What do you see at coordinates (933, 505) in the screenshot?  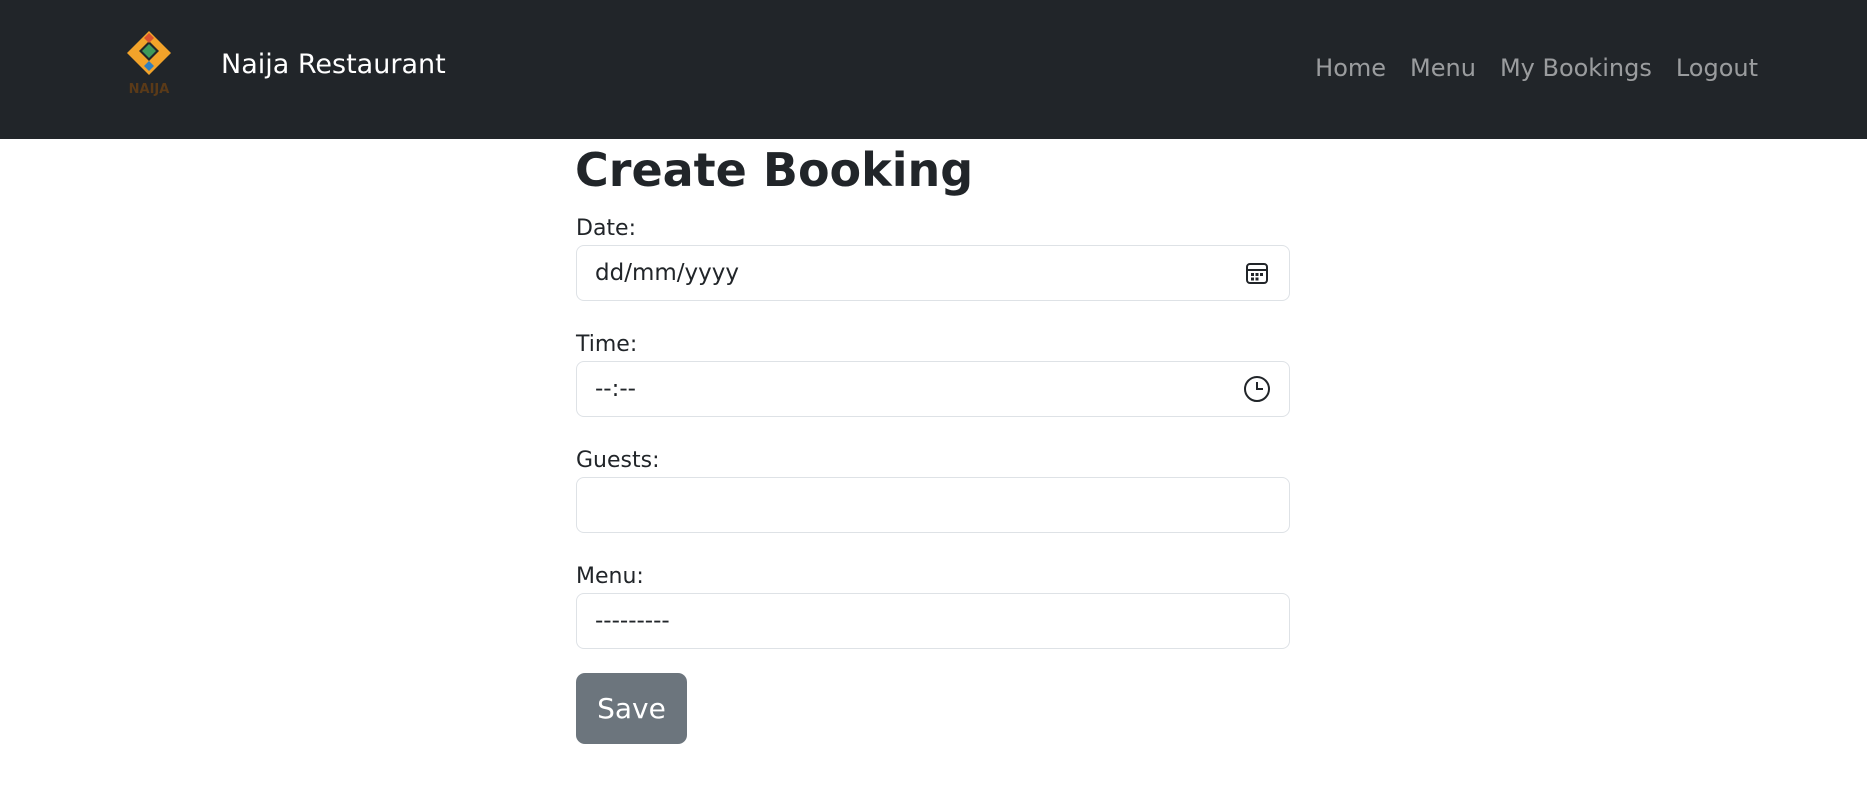 I see `guests-input` at bounding box center [933, 505].